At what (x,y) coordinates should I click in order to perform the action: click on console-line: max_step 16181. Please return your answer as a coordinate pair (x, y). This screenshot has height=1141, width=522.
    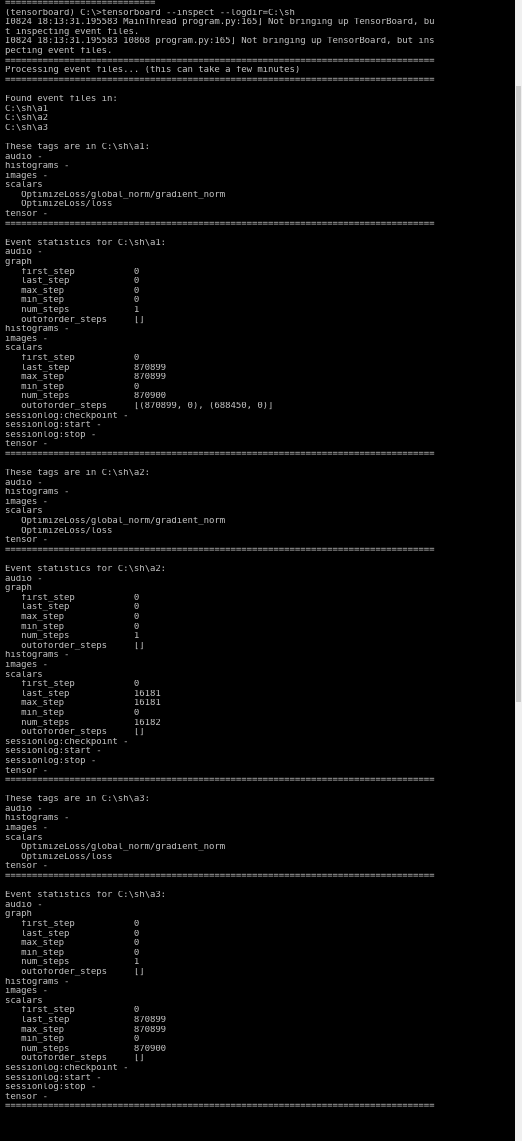
    Looking at the image, I should click on (83, 704).